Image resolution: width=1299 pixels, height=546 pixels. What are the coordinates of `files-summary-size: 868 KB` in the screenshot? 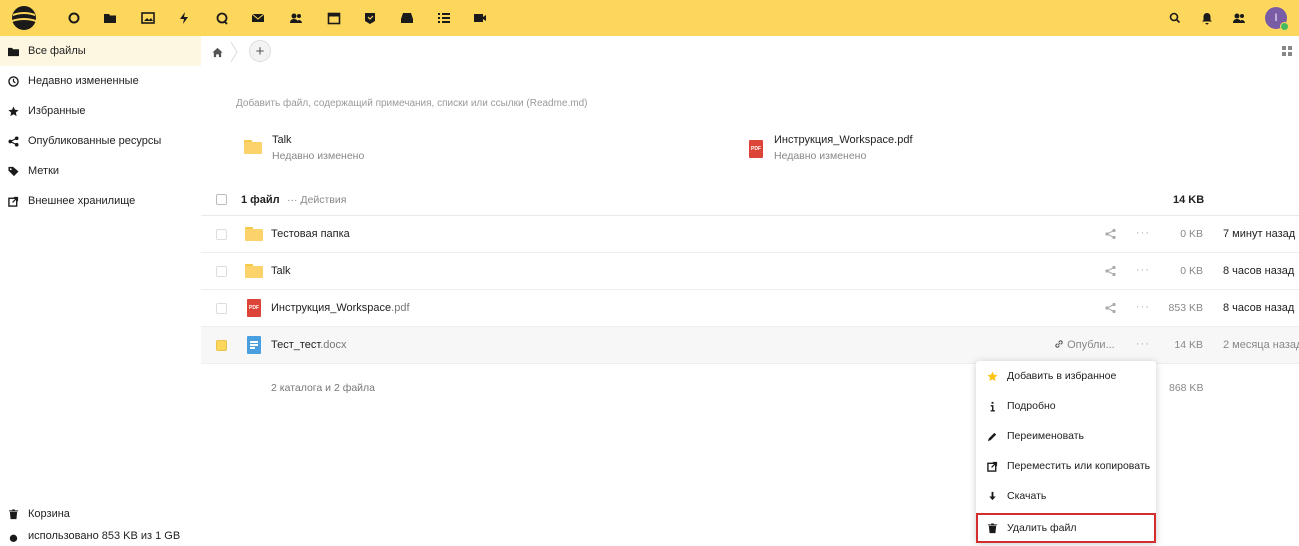 It's located at (1186, 388).